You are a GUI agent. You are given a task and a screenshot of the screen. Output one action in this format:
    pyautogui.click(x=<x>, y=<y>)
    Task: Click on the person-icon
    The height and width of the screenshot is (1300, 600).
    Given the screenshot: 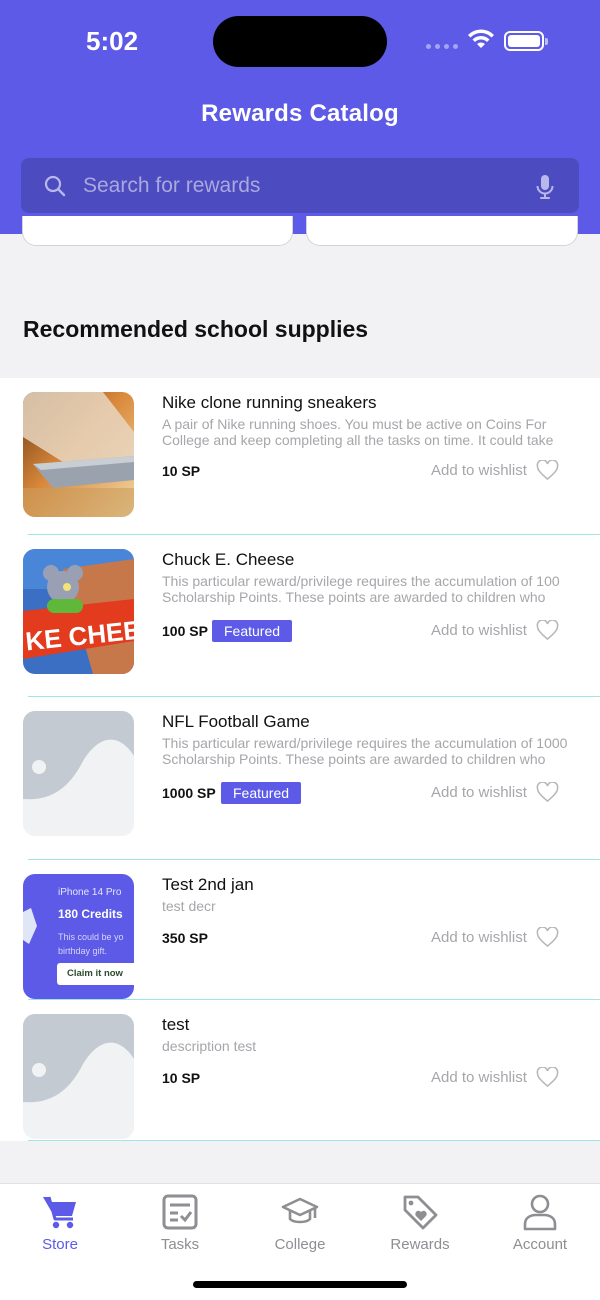 What is the action you would take?
    pyautogui.click(x=540, y=1212)
    